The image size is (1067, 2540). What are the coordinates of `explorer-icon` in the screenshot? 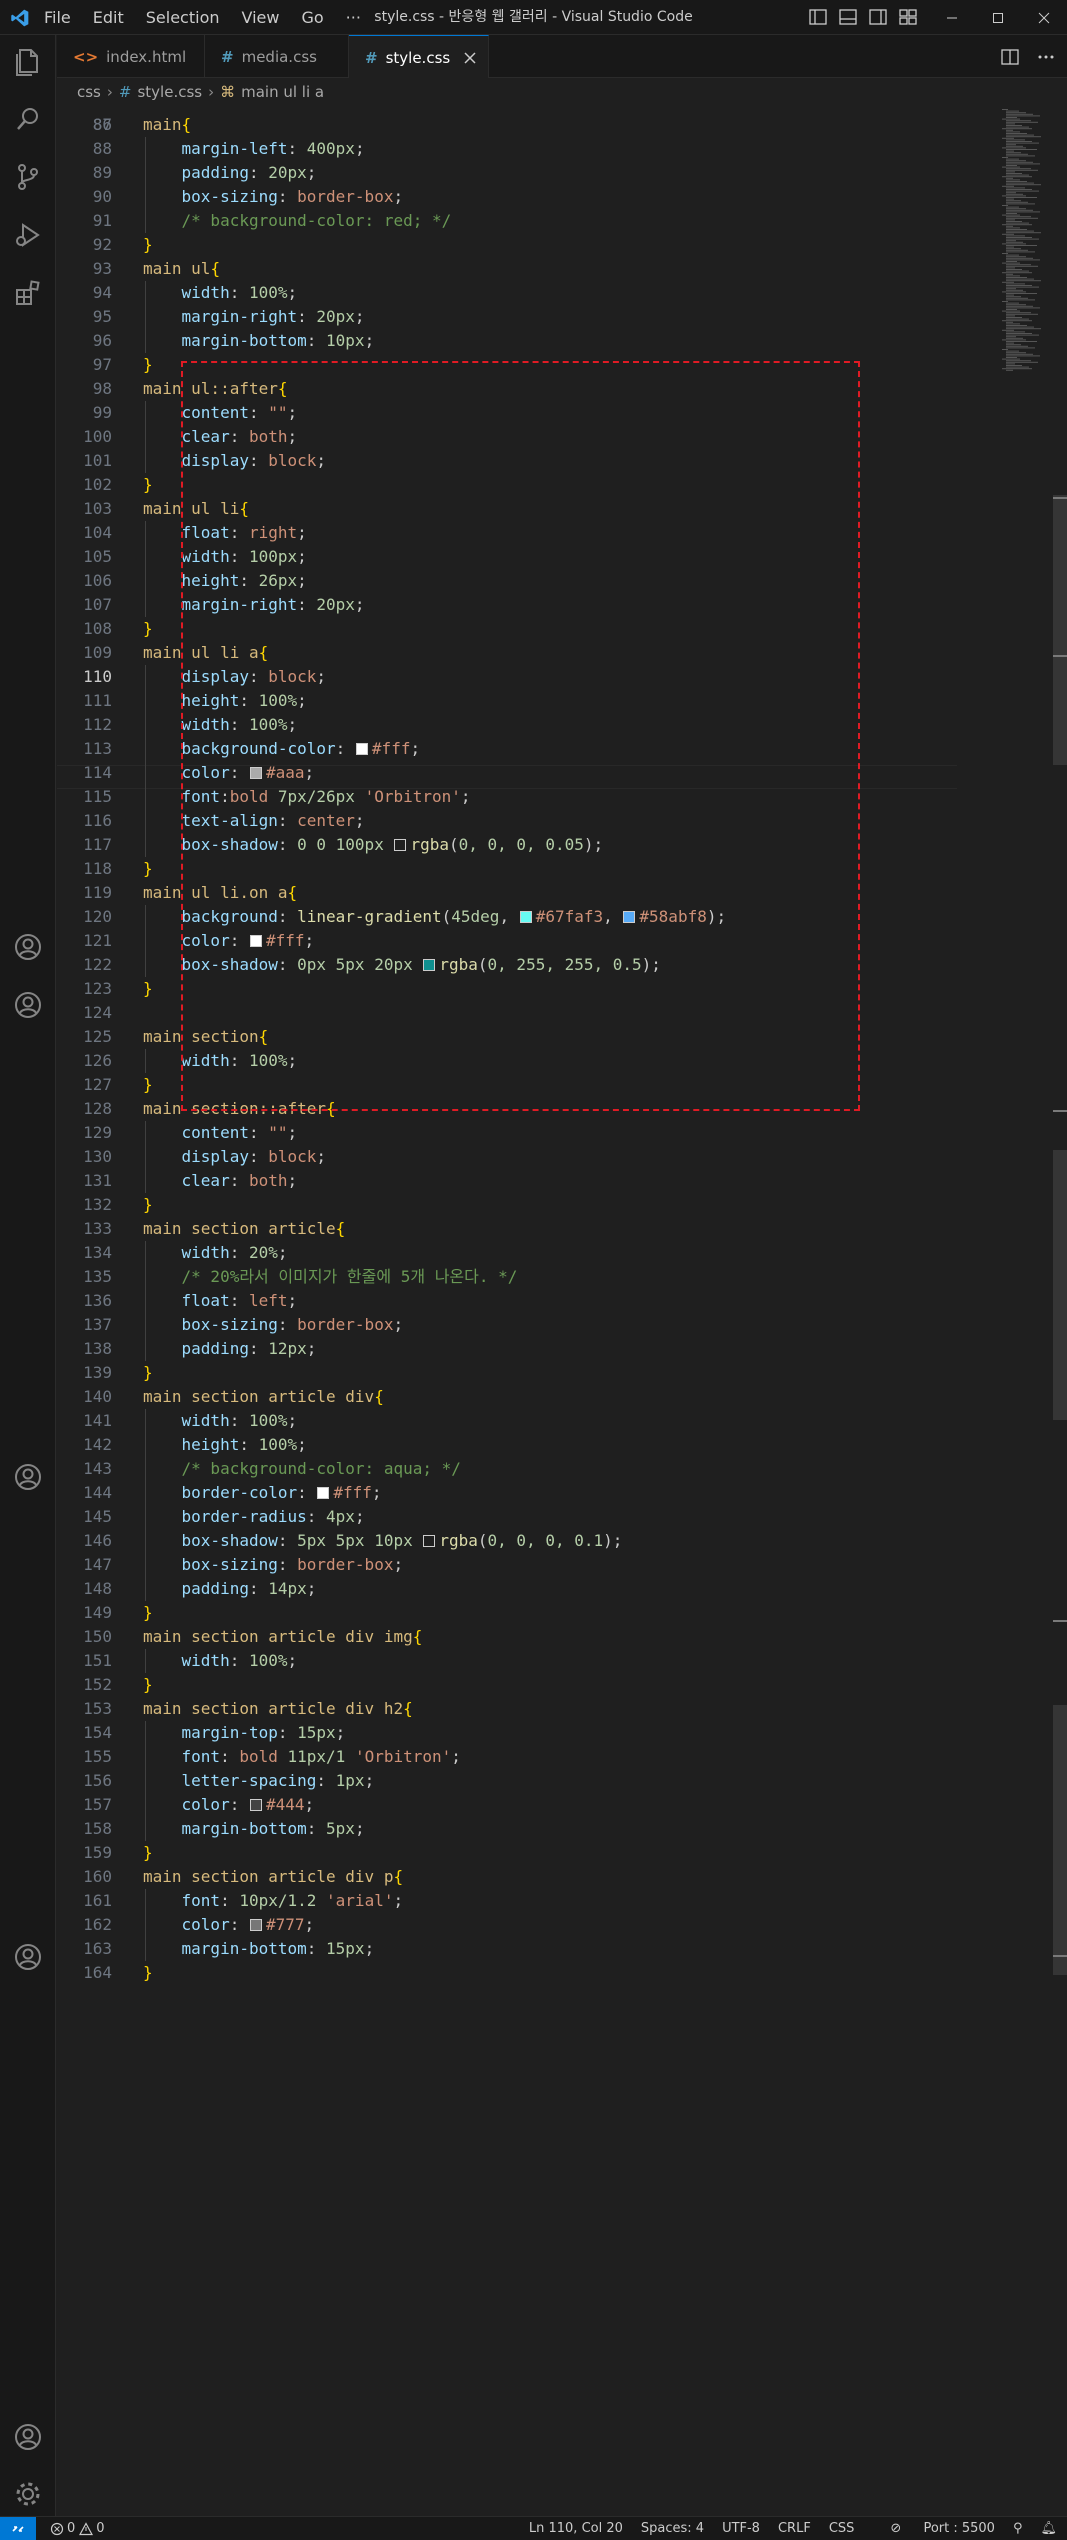 It's located at (28, 61).